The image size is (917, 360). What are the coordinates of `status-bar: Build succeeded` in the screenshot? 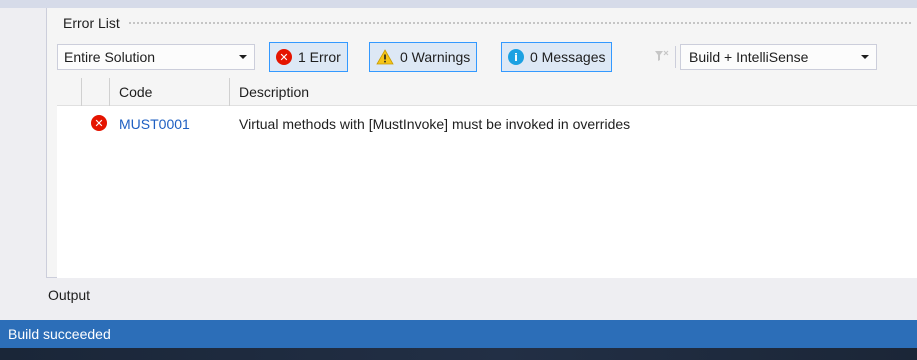 It's located at (458, 334).